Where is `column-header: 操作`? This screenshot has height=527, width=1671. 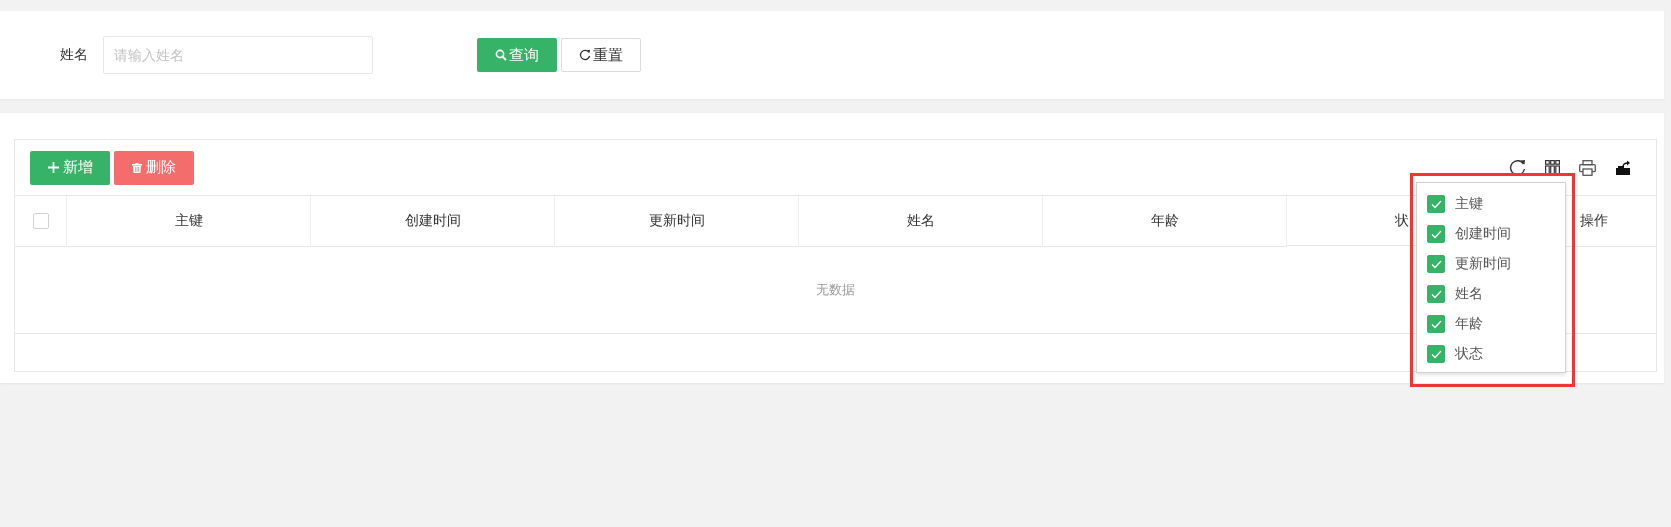
column-header: 操作 is located at coordinates (1593, 221).